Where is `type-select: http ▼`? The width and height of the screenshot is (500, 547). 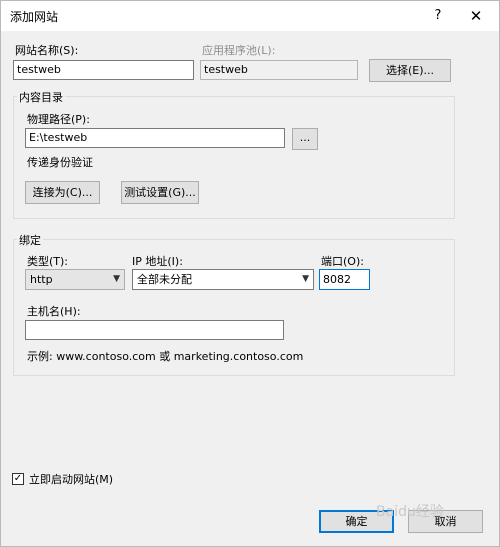
type-select: http ▼ is located at coordinates (75, 279).